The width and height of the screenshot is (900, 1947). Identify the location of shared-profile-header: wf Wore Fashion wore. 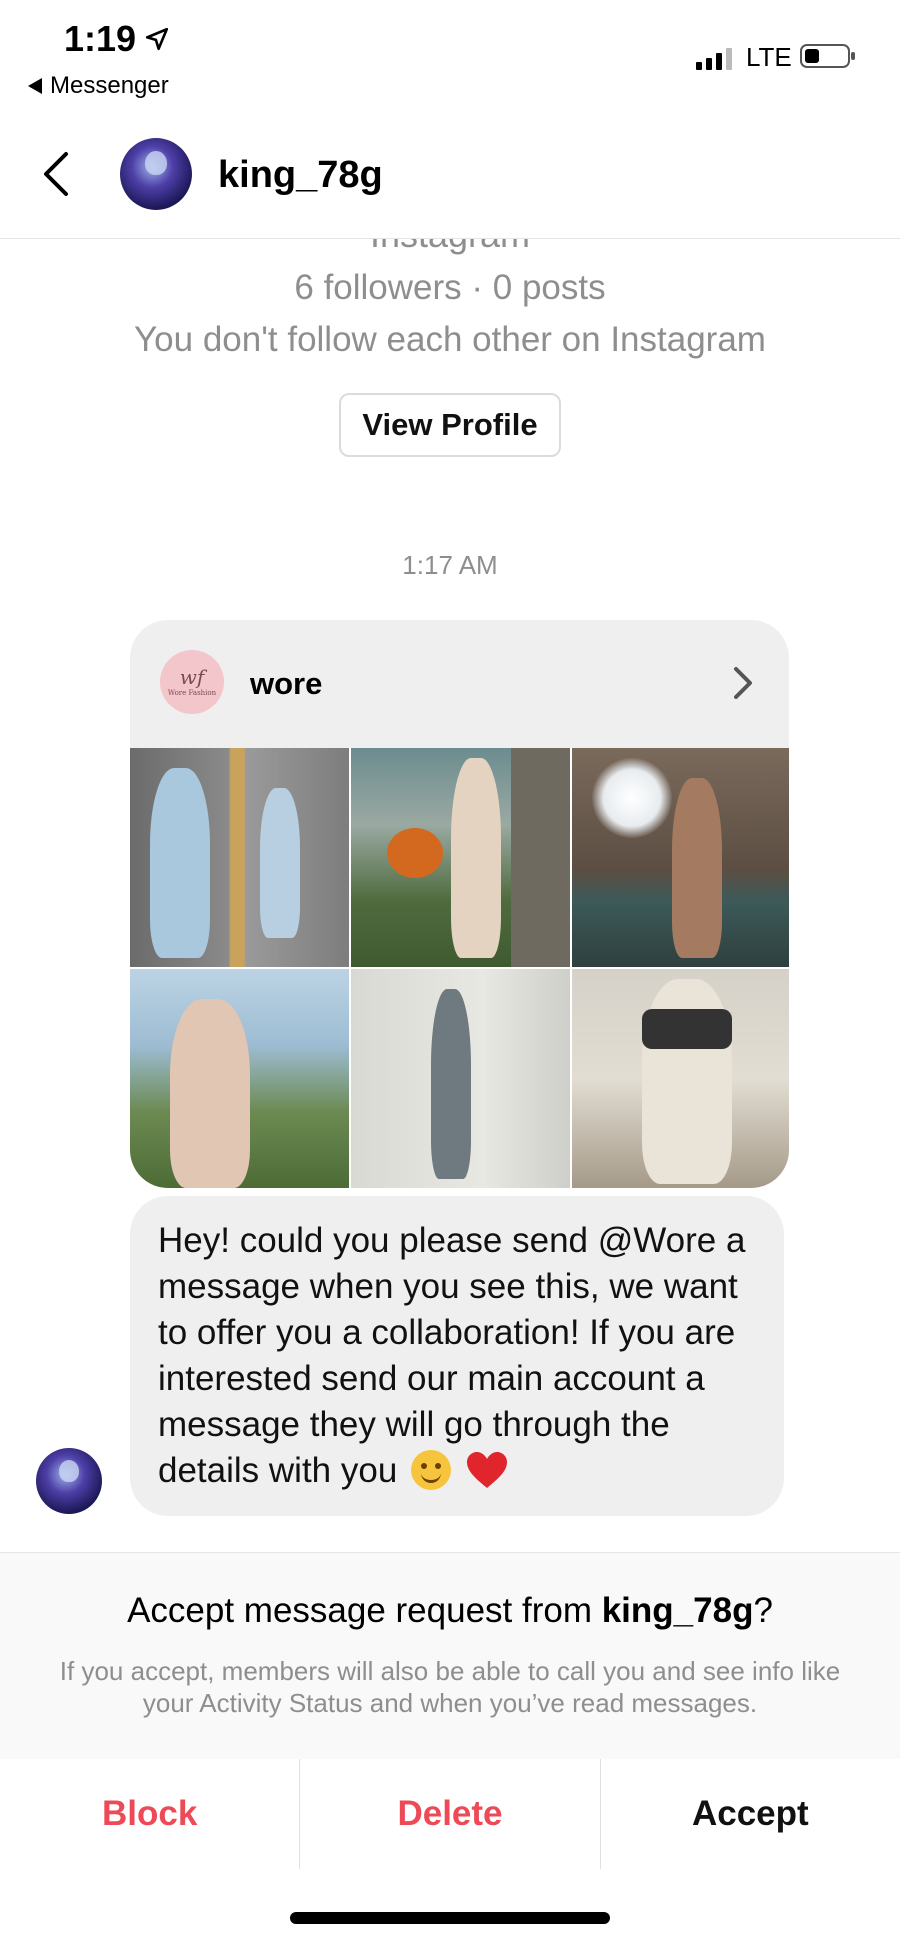
(459, 684).